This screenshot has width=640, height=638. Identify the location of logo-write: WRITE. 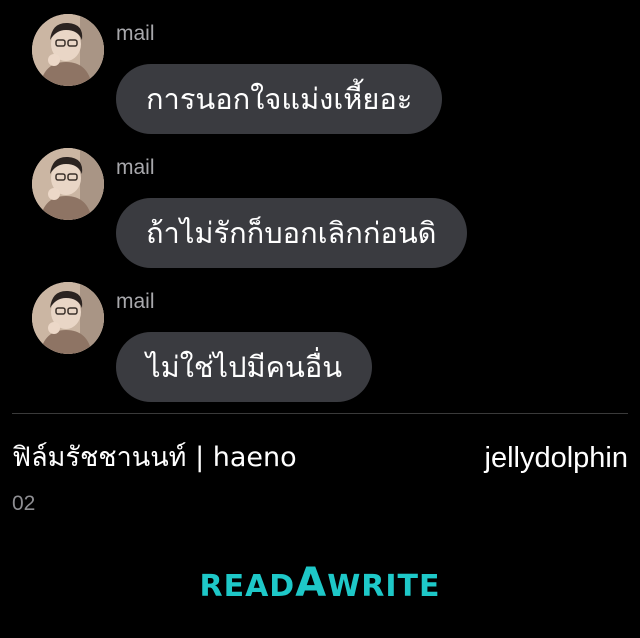
(384, 586).